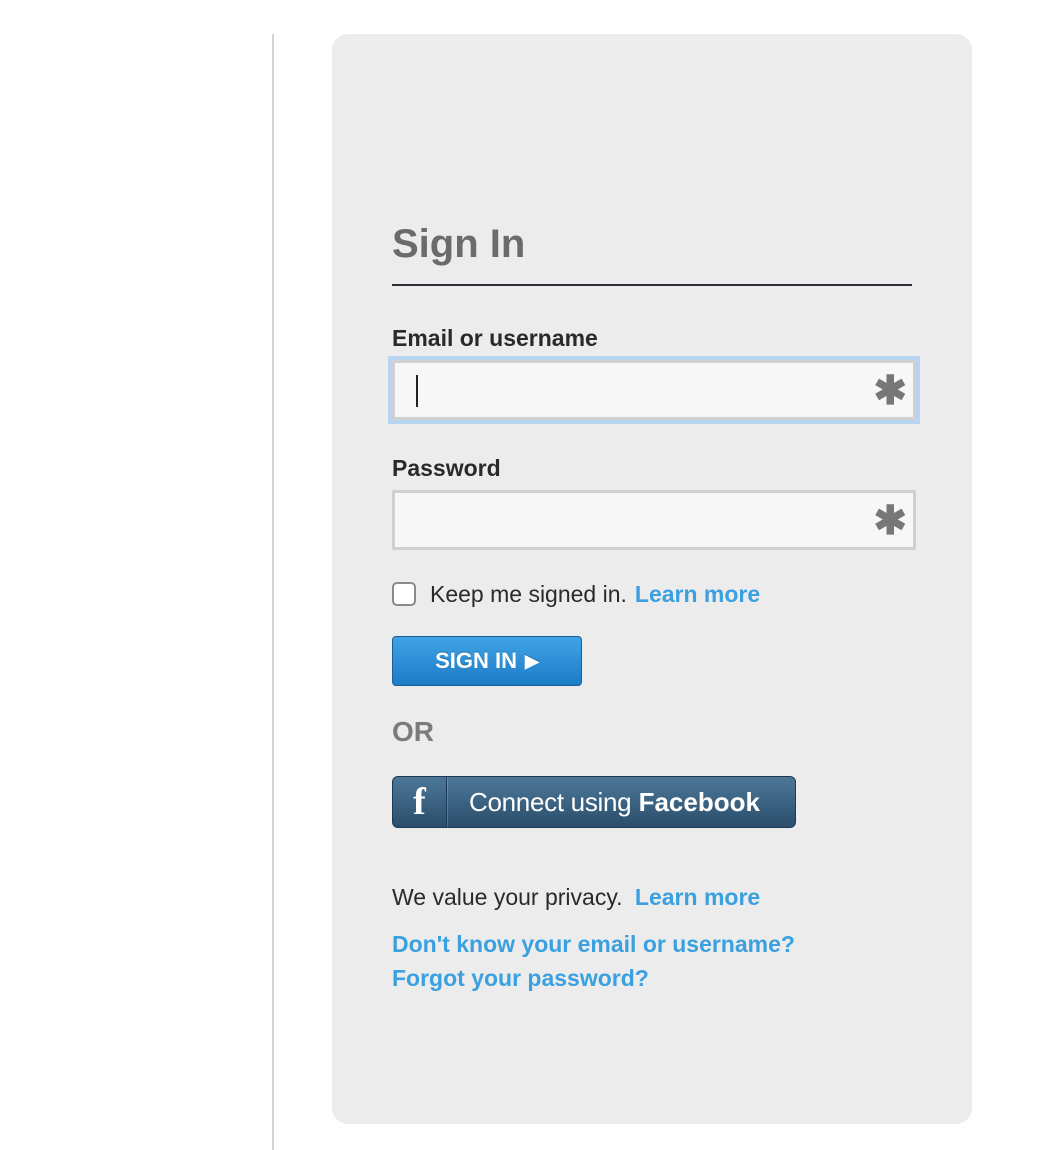 Image resolution: width=1060 pixels, height=1150 pixels. I want to click on sign-in-button: SIGN IN ▶, so click(487, 661).